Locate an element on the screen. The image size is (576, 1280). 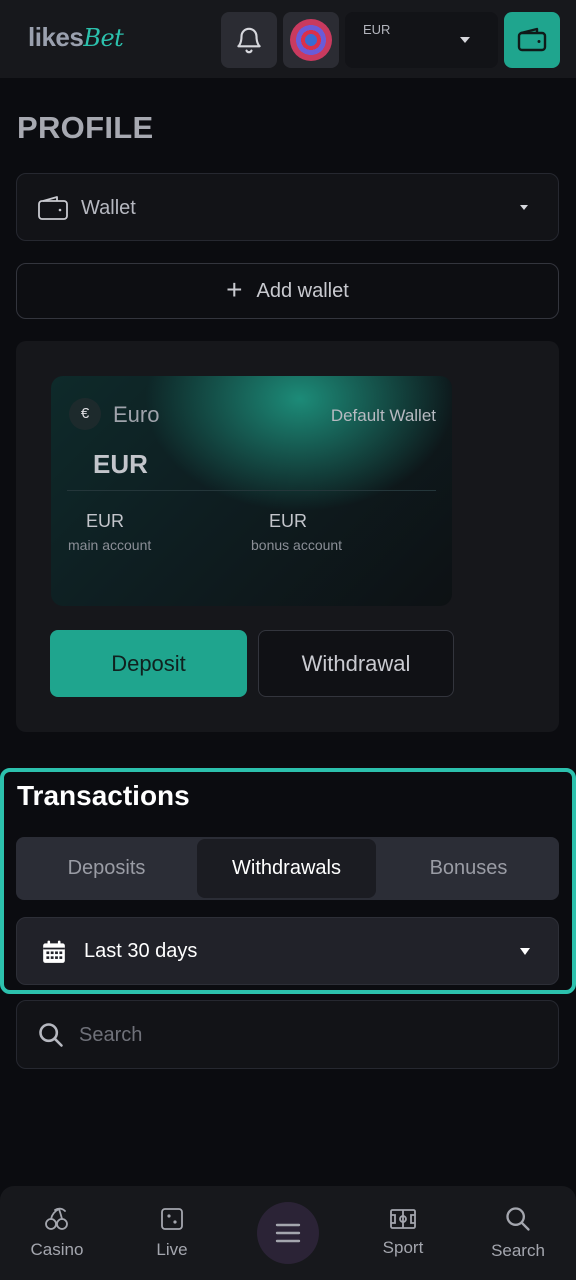
menu-icon is located at coordinates (288, 1233).